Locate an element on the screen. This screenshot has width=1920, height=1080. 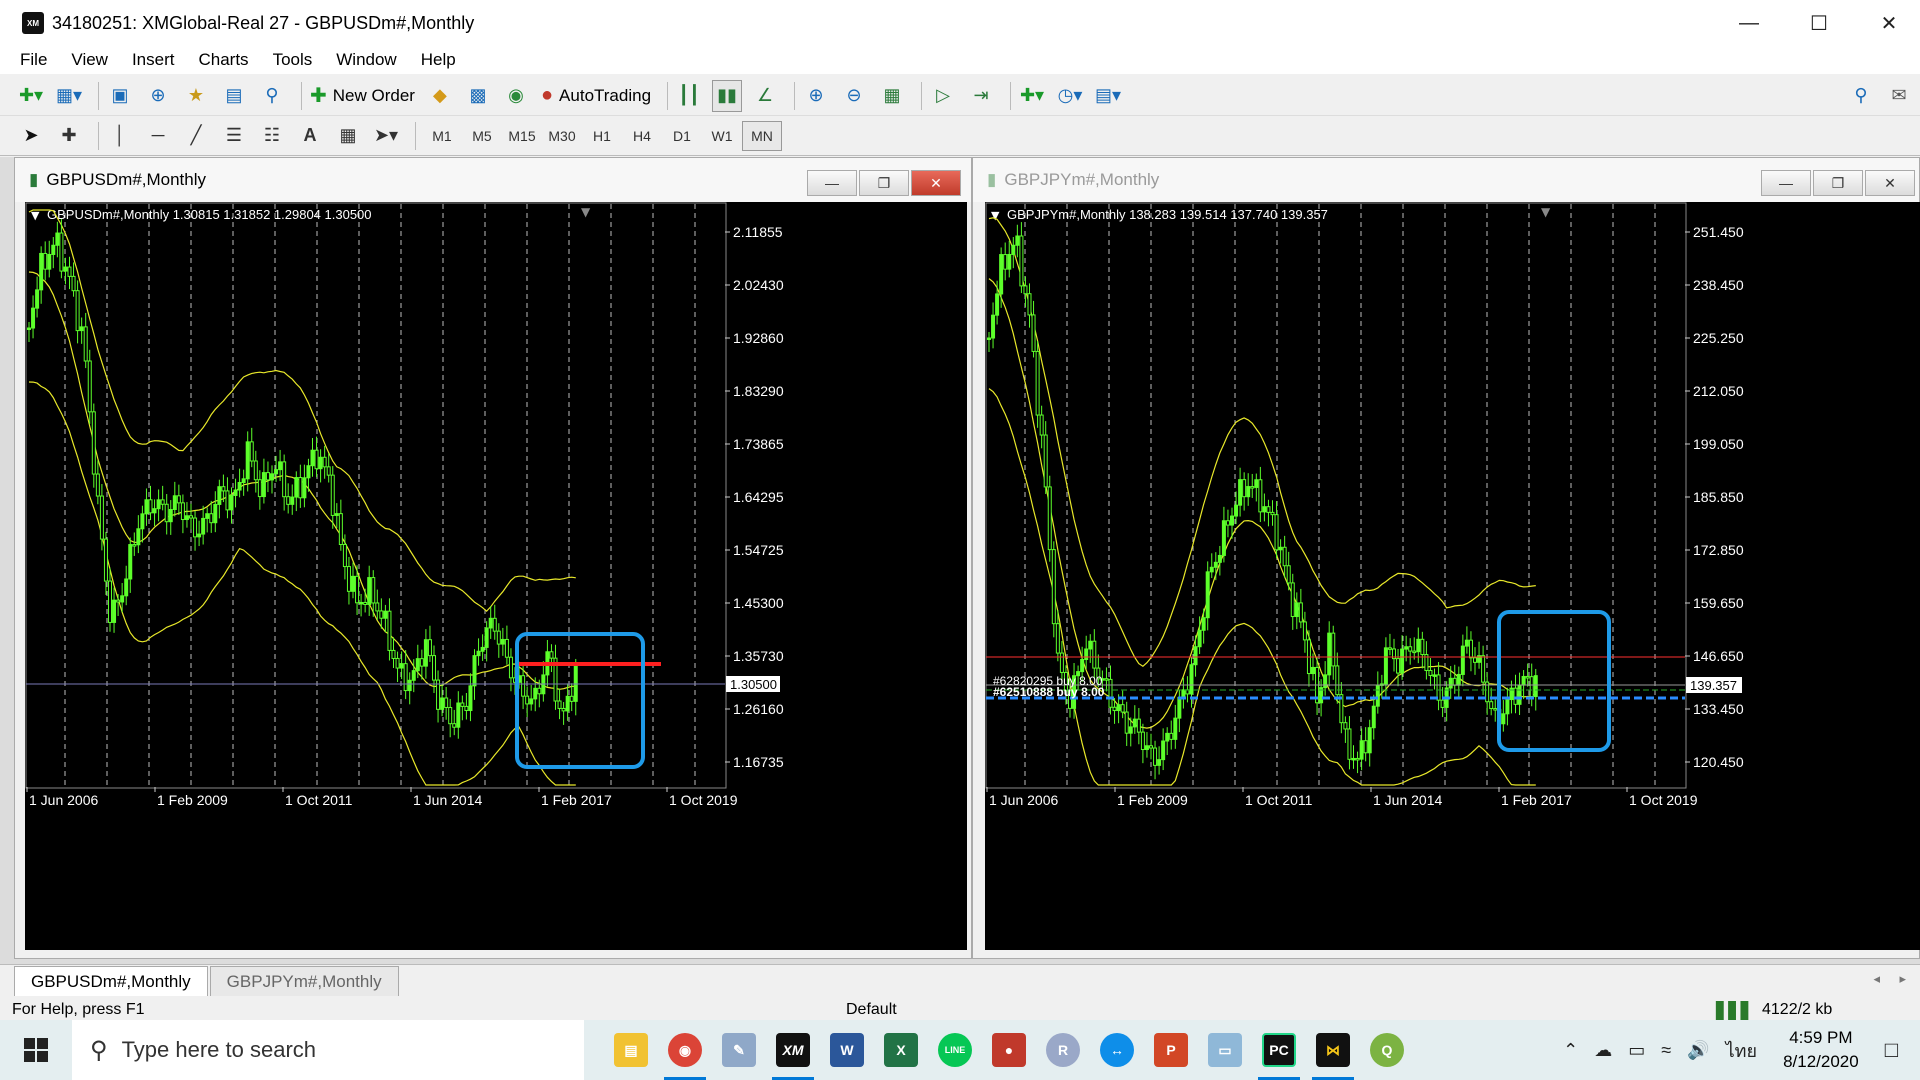
battery-icon: ▭ is located at coordinates (1636, 1050).